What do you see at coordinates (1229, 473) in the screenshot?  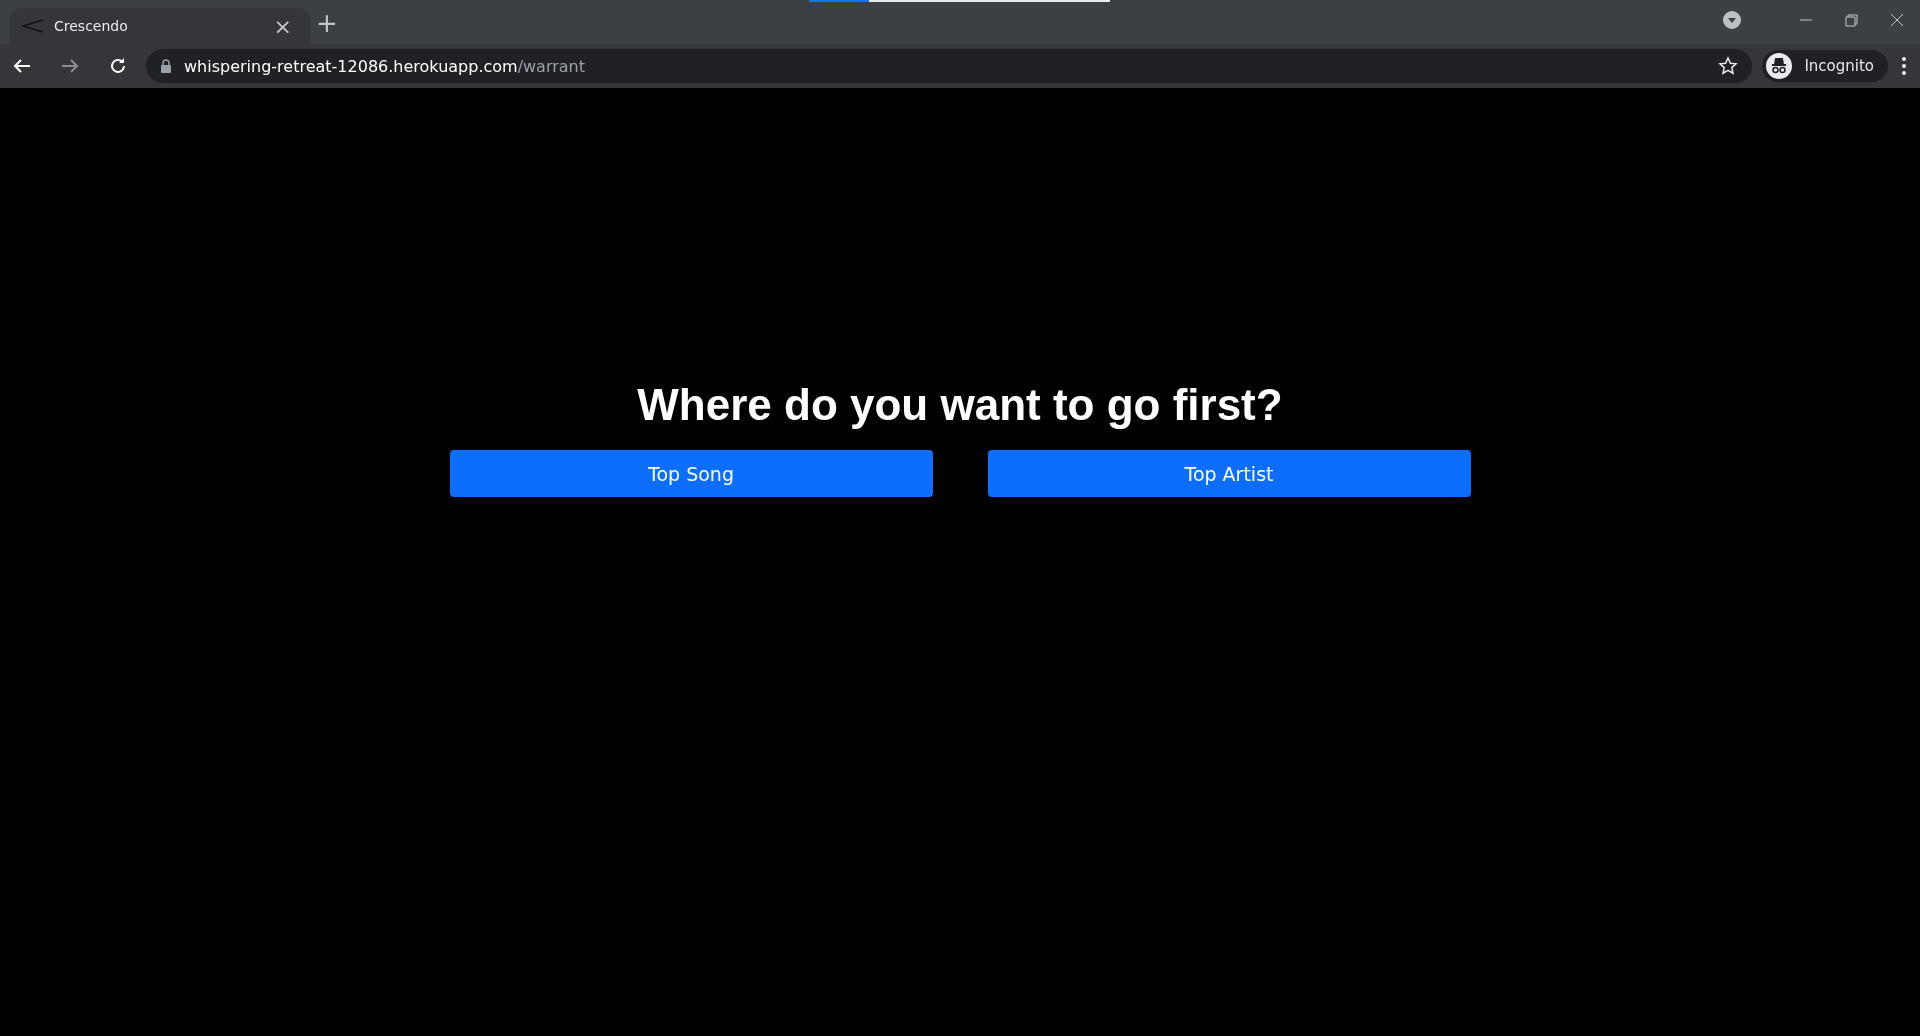 I see `choice-button: Top Artist` at bounding box center [1229, 473].